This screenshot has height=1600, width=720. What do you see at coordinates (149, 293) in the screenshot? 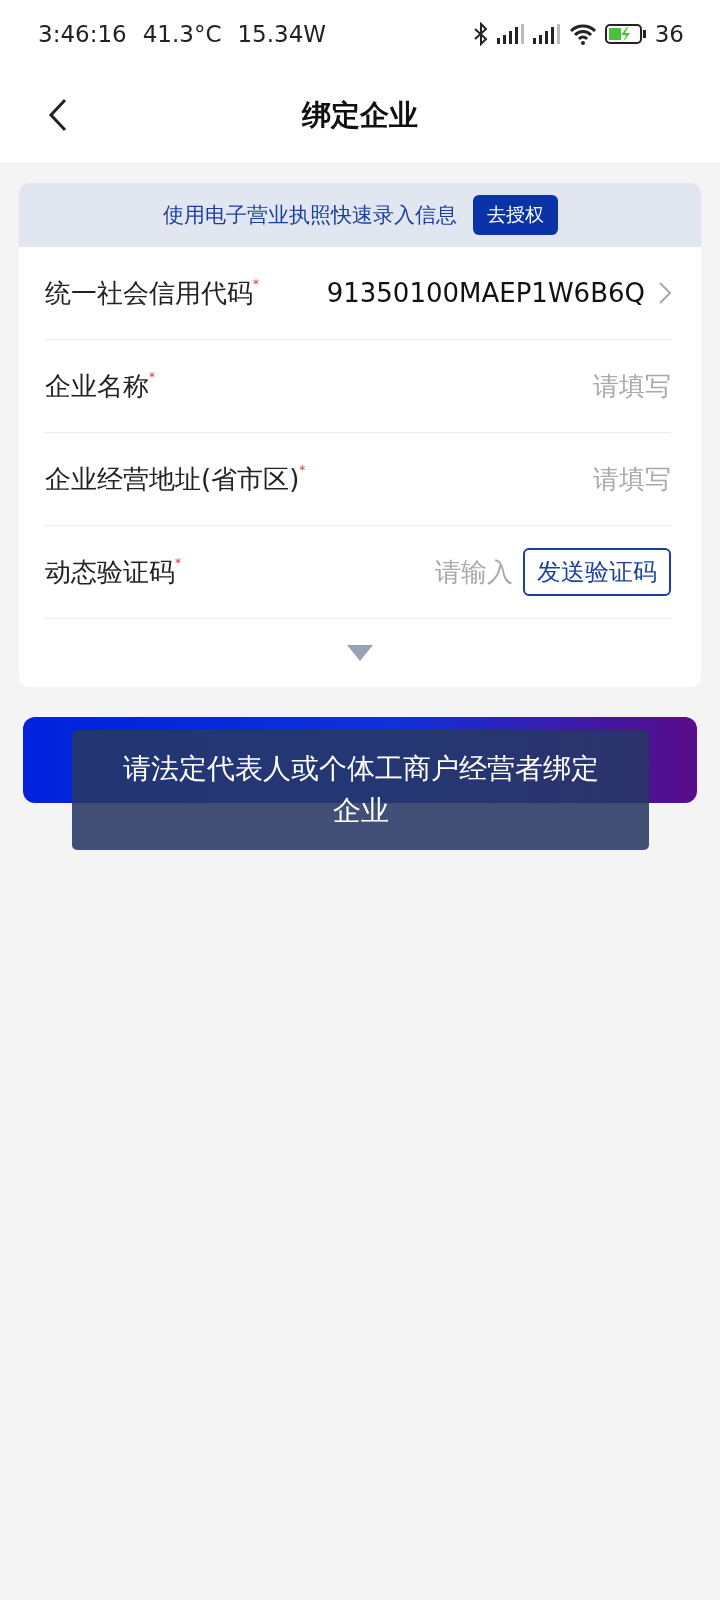
I see `field-label: 统一社会信用代码` at bounding box center [149, 293].